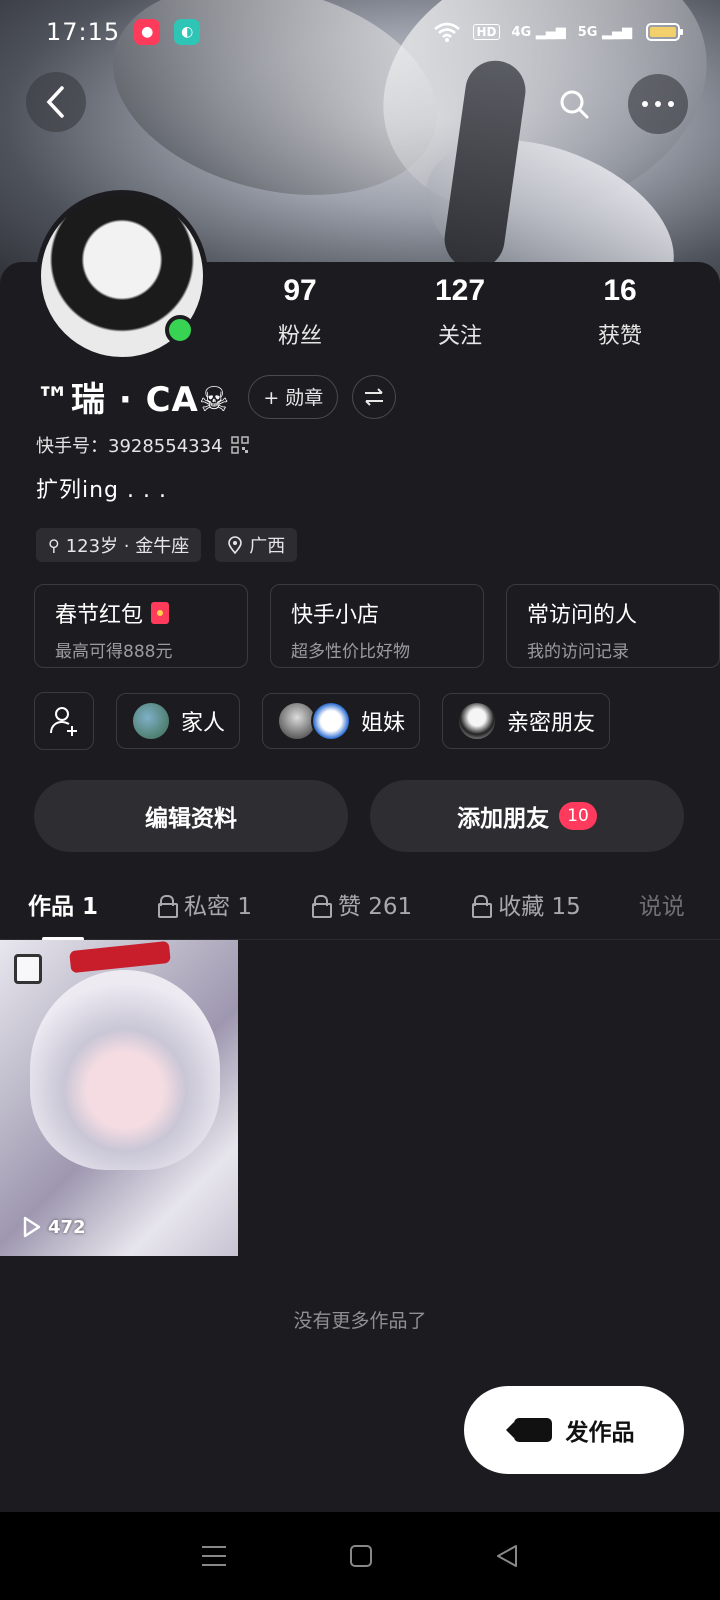 Image resolution: width=720 pixels, height=1600 pixels. I want to click on group-close-friends: 亲密朋友, so click(526, 721).